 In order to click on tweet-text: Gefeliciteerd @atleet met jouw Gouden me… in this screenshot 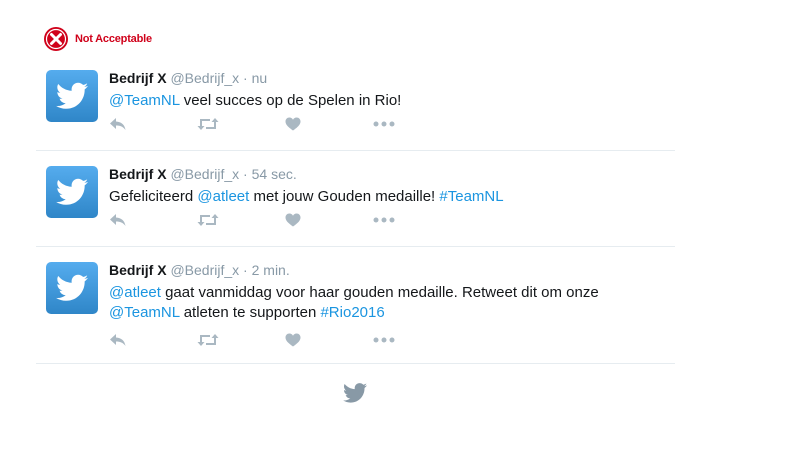, I will do `click(369, 197)`.